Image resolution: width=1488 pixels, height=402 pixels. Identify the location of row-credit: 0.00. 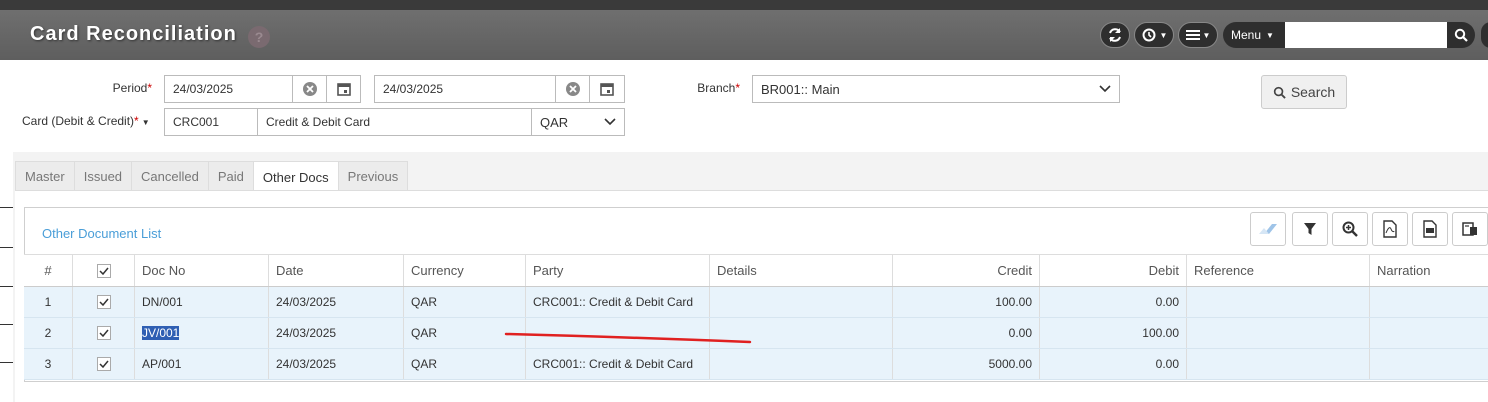
(966, 333).